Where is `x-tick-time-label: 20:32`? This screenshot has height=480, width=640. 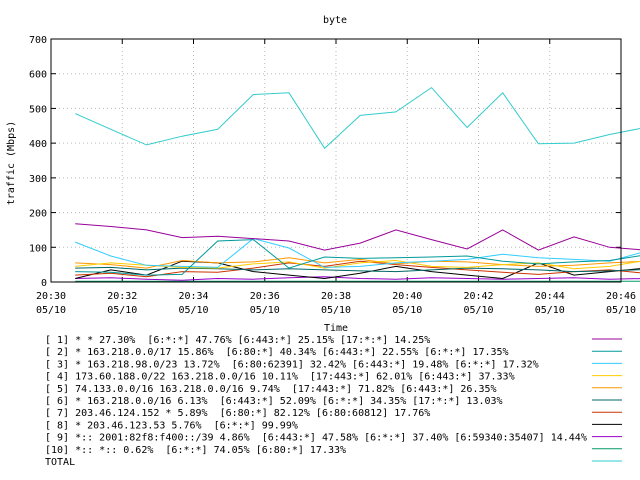
x-tick-time-label: 20:32 is located at coordinates (122, 296).